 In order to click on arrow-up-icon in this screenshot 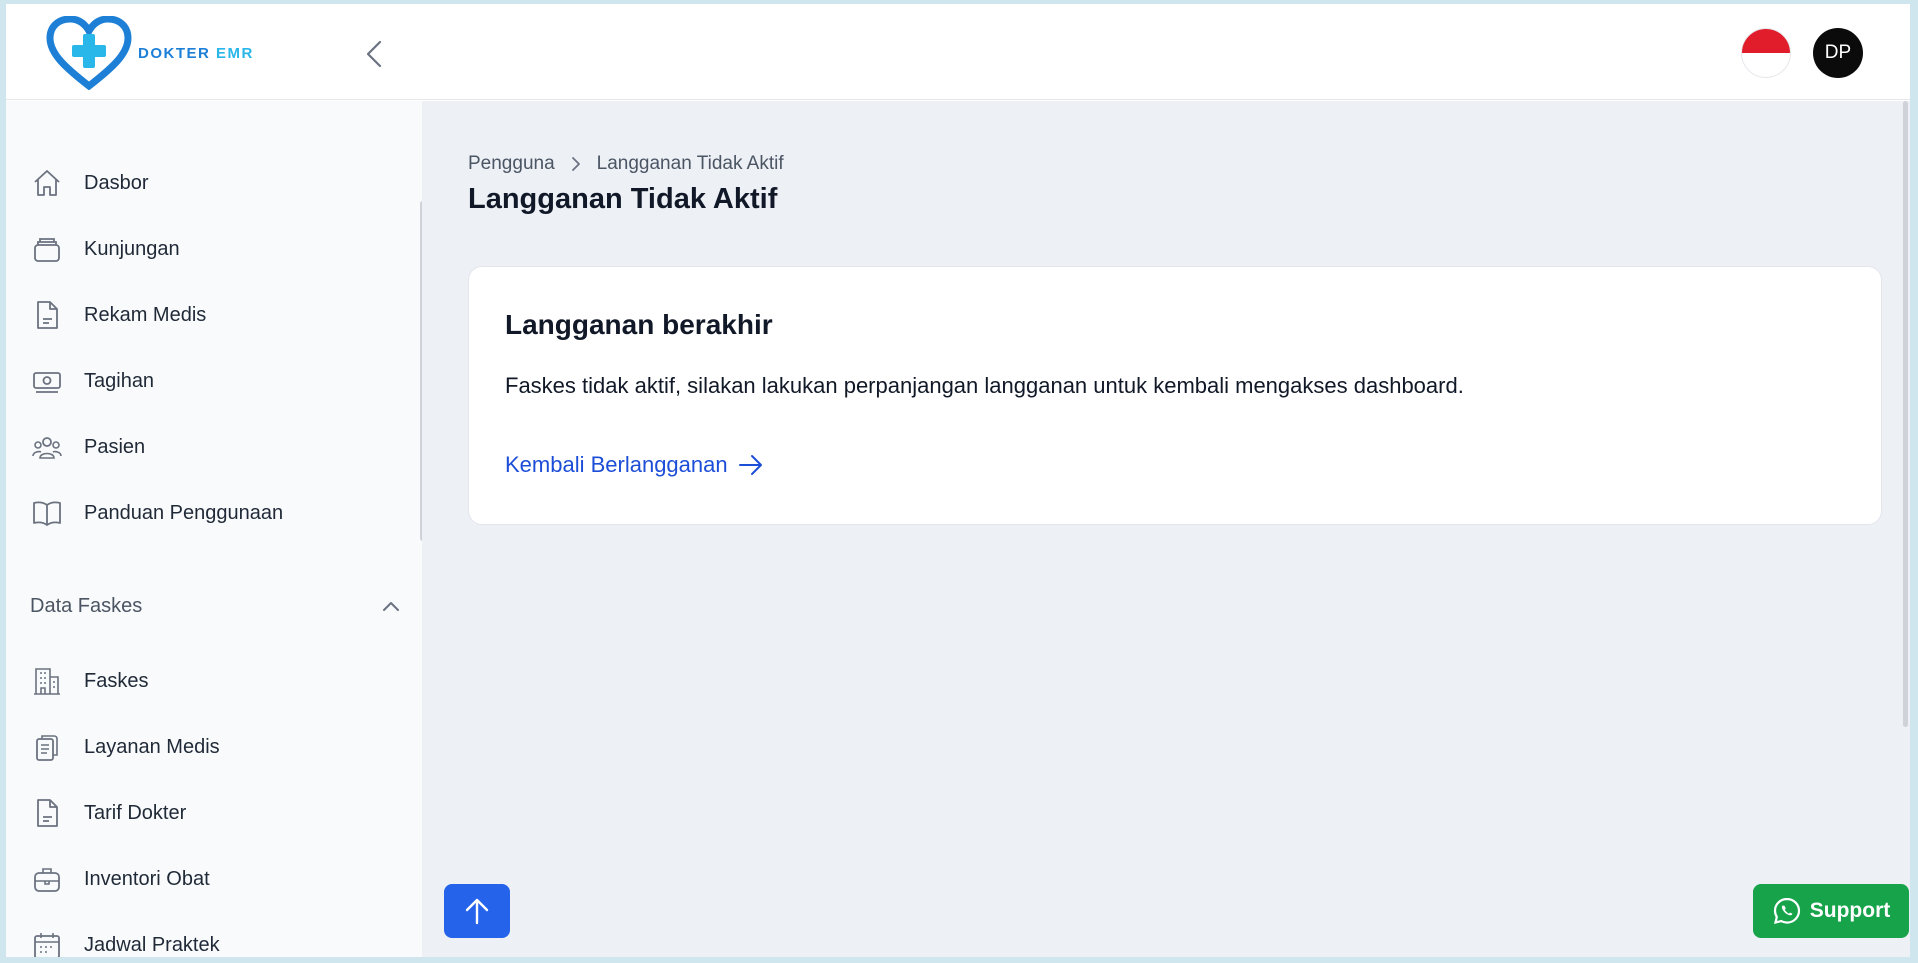, I will do `click(477, 911)`.